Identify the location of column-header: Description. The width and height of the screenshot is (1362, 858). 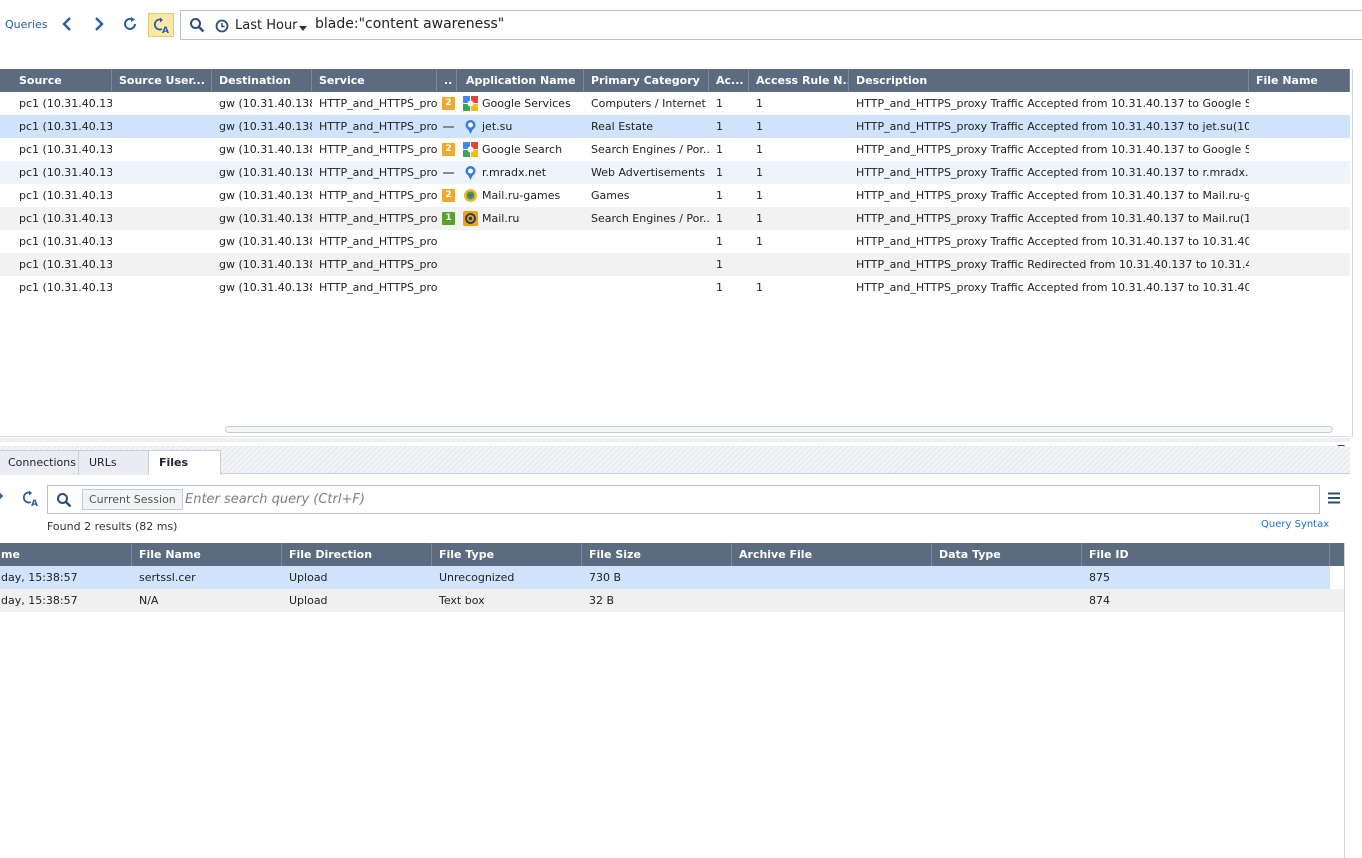
(1049, 80).